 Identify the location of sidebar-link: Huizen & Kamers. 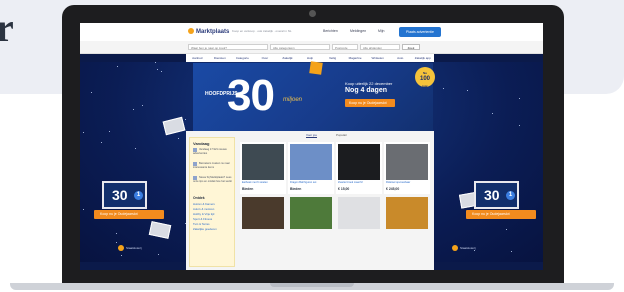
(204, 204).